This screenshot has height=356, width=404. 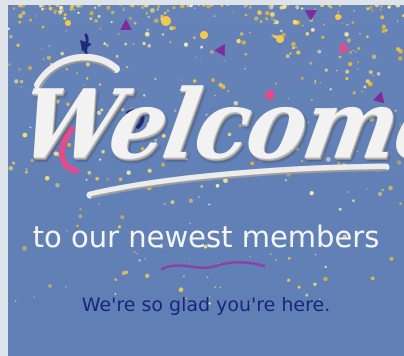 I want to click on wave-divider-icon, so click(x=213, y=266).